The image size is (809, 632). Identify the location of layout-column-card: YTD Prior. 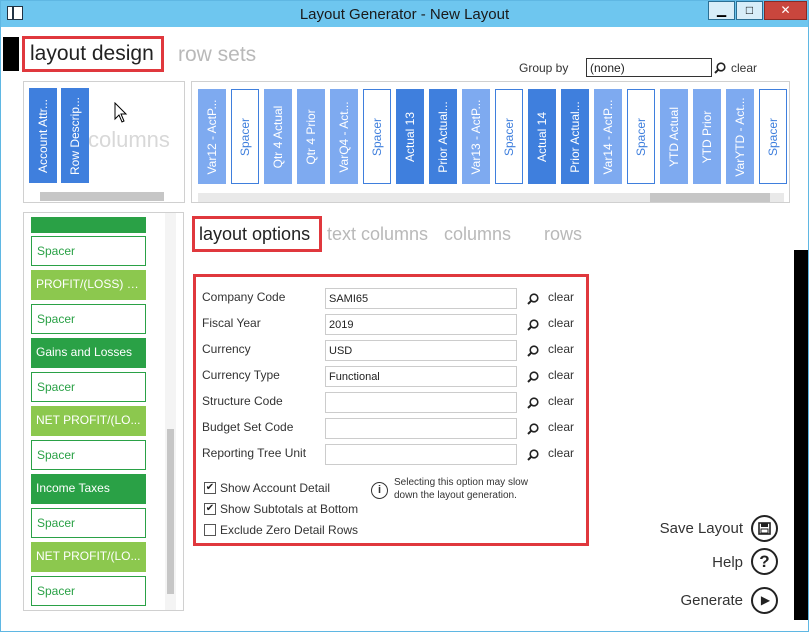
(707, 136).